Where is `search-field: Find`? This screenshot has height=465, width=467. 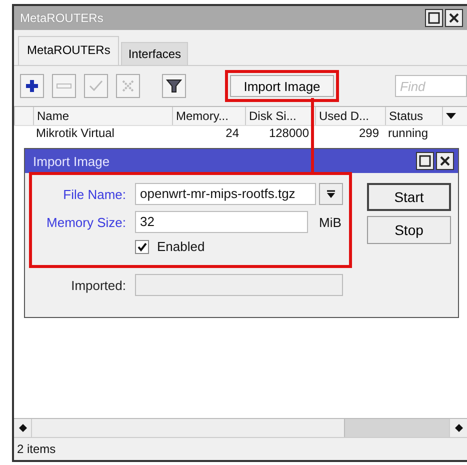
search-field: Find is located at coordinates (431, 86).